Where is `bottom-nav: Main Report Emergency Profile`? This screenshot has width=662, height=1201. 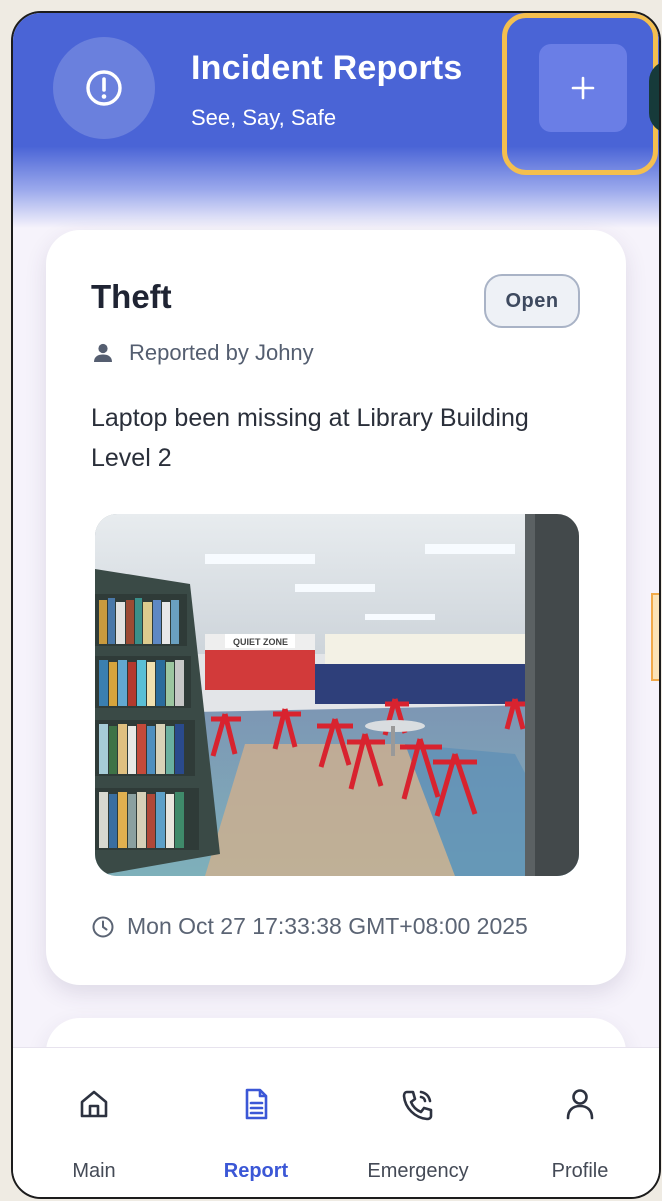
bottom-nav: Main Report Emergency Profile is located at coordinates (336, 1122).